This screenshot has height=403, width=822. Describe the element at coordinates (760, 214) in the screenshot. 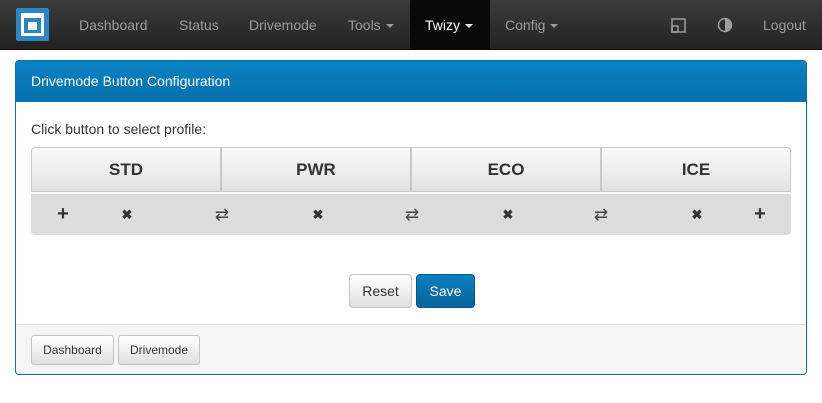

I see `add-right-icon: +` at that location.